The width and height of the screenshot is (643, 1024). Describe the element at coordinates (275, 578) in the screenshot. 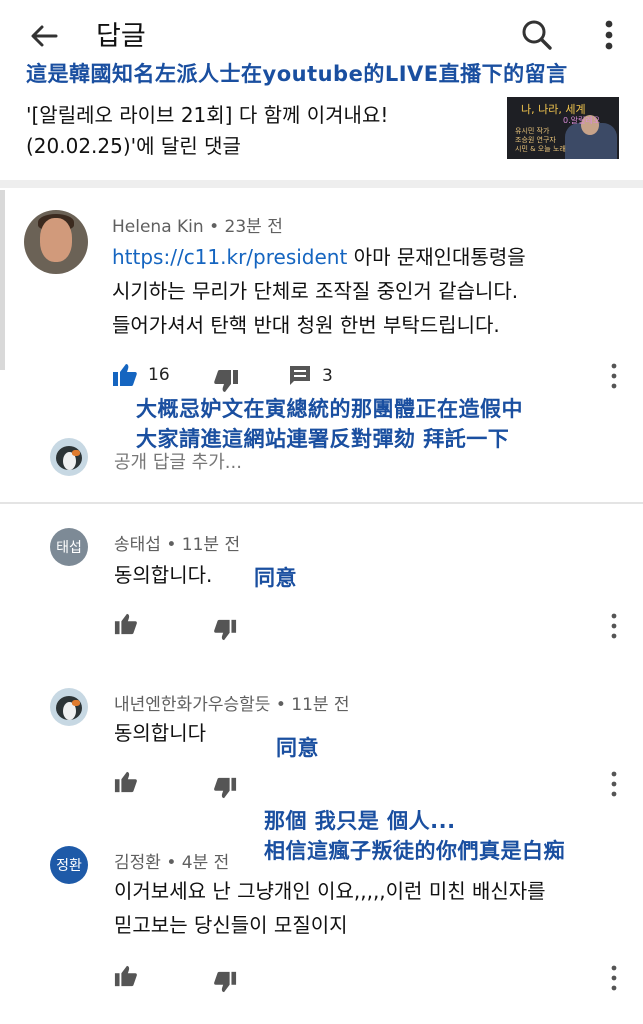

I see `annotation-reply-1: 同意` at that location.